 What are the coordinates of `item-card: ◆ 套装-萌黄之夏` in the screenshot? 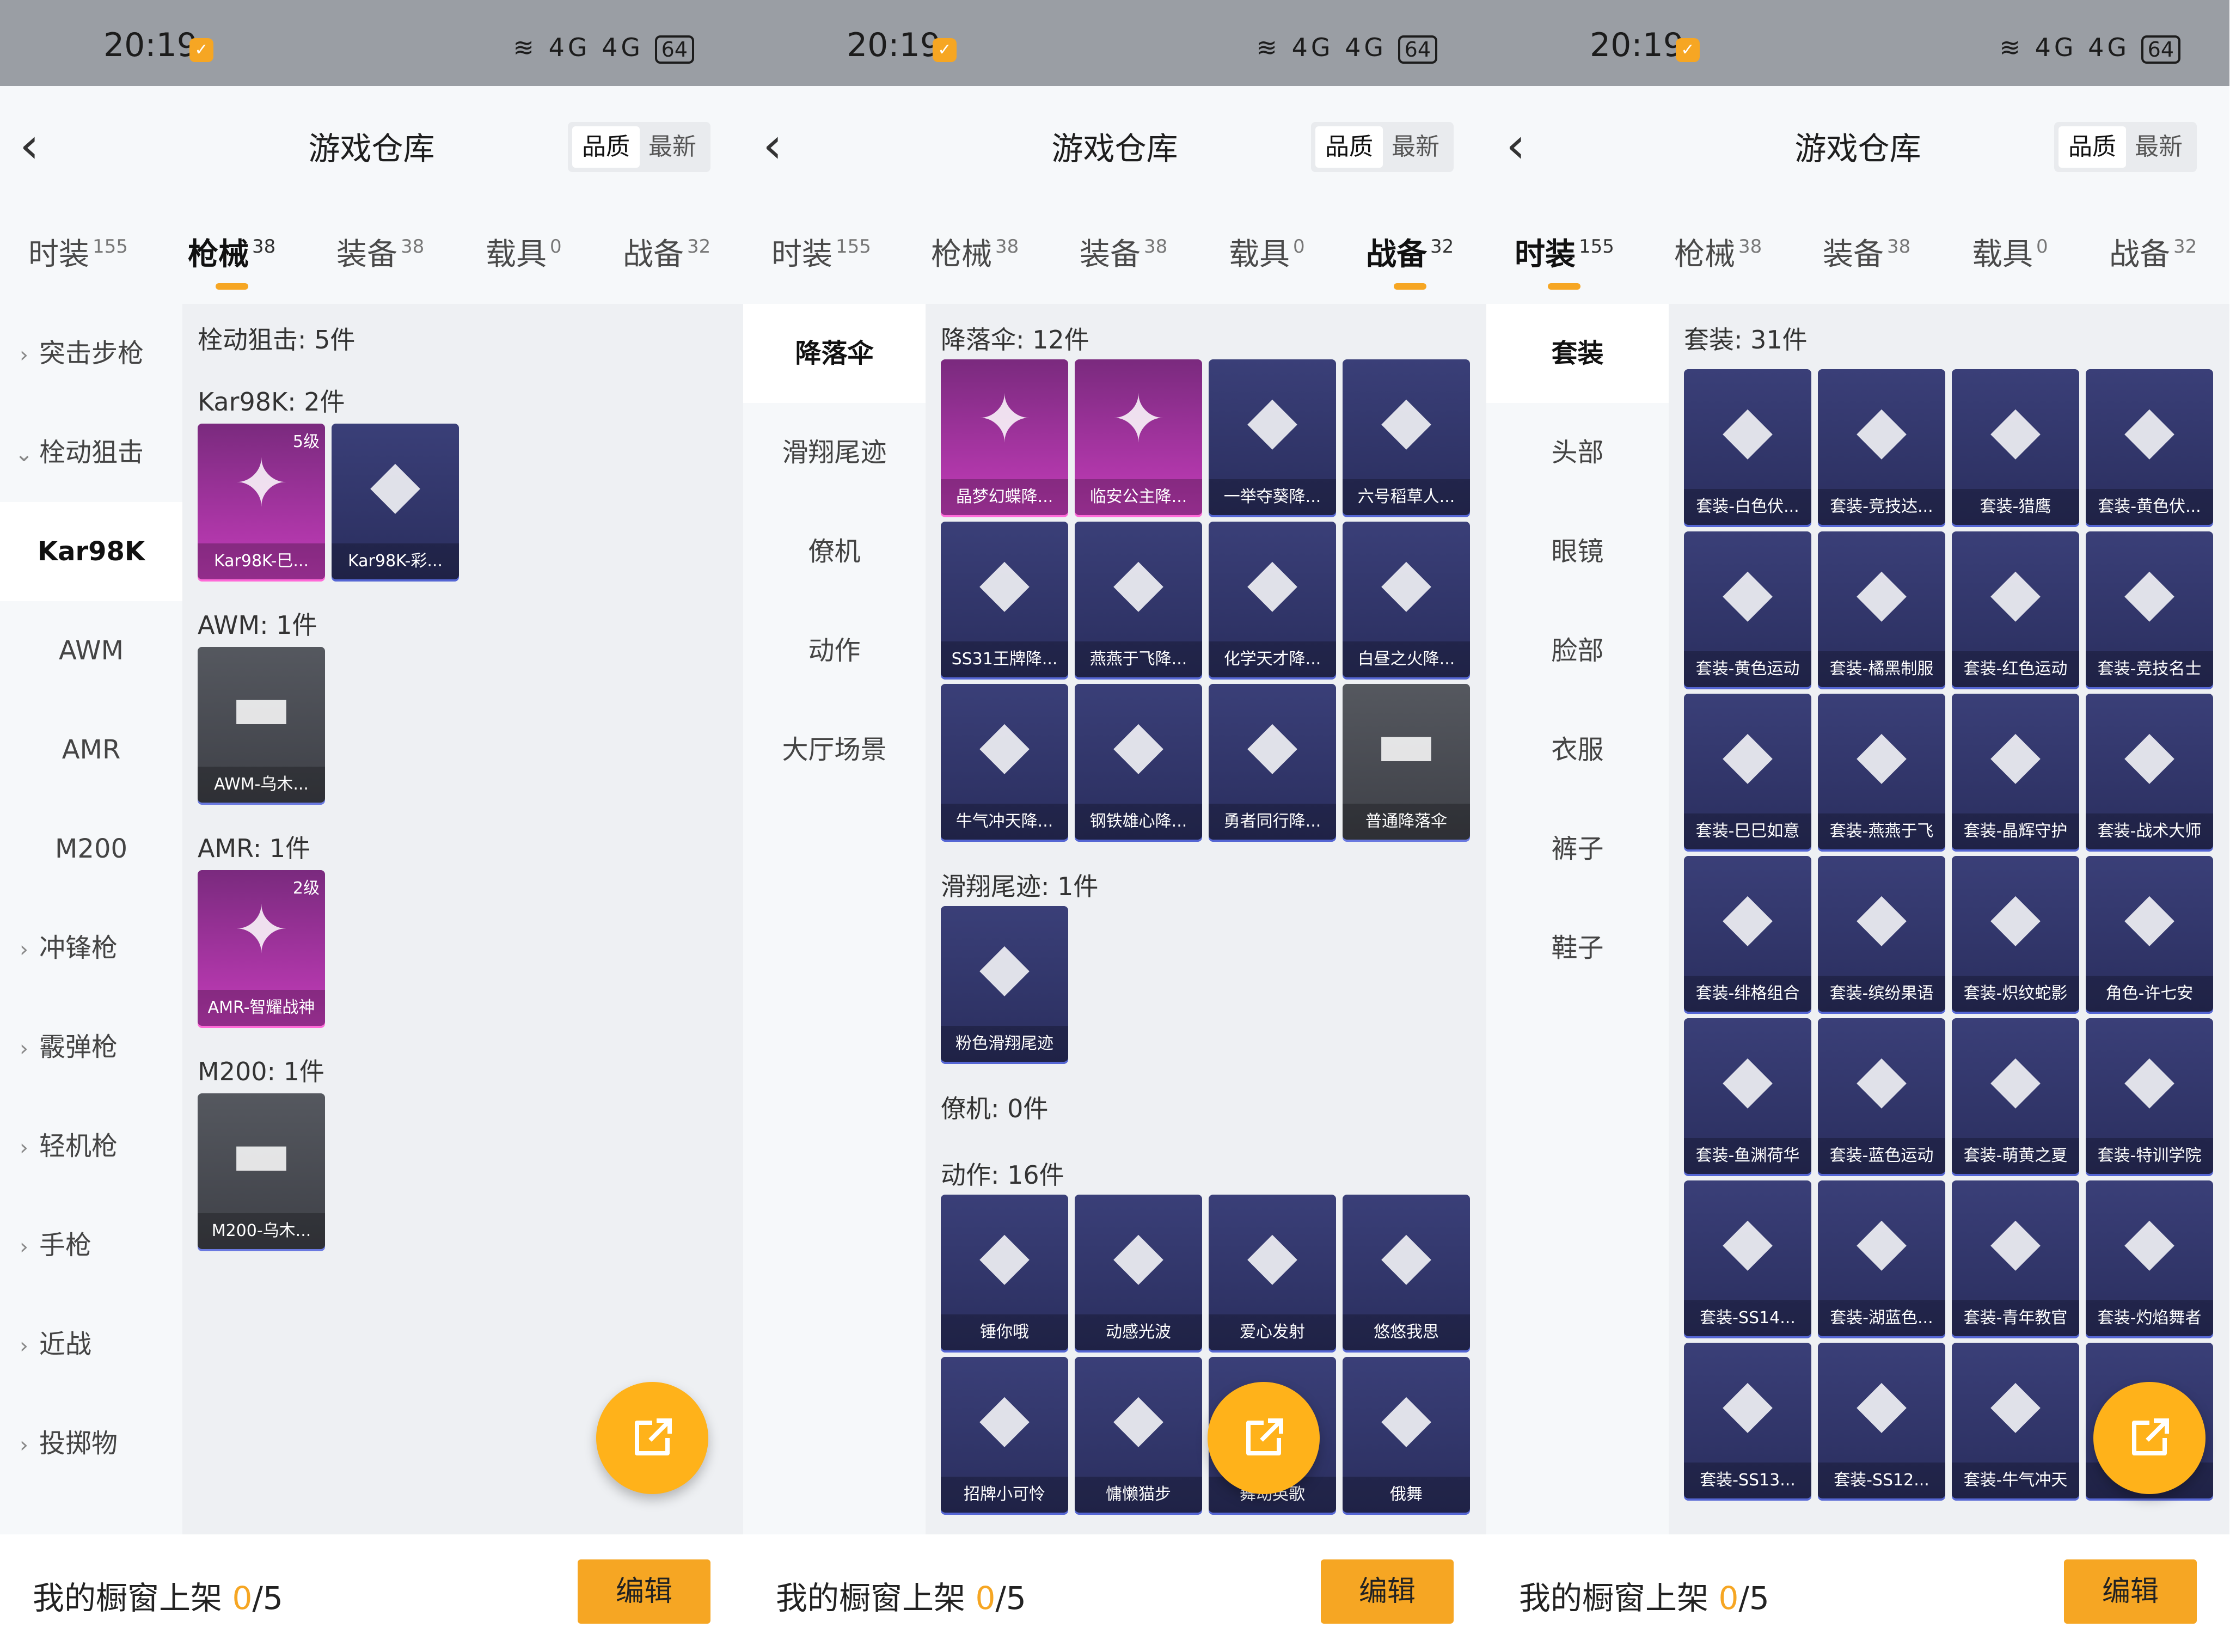 It's located at (2015, 1096).